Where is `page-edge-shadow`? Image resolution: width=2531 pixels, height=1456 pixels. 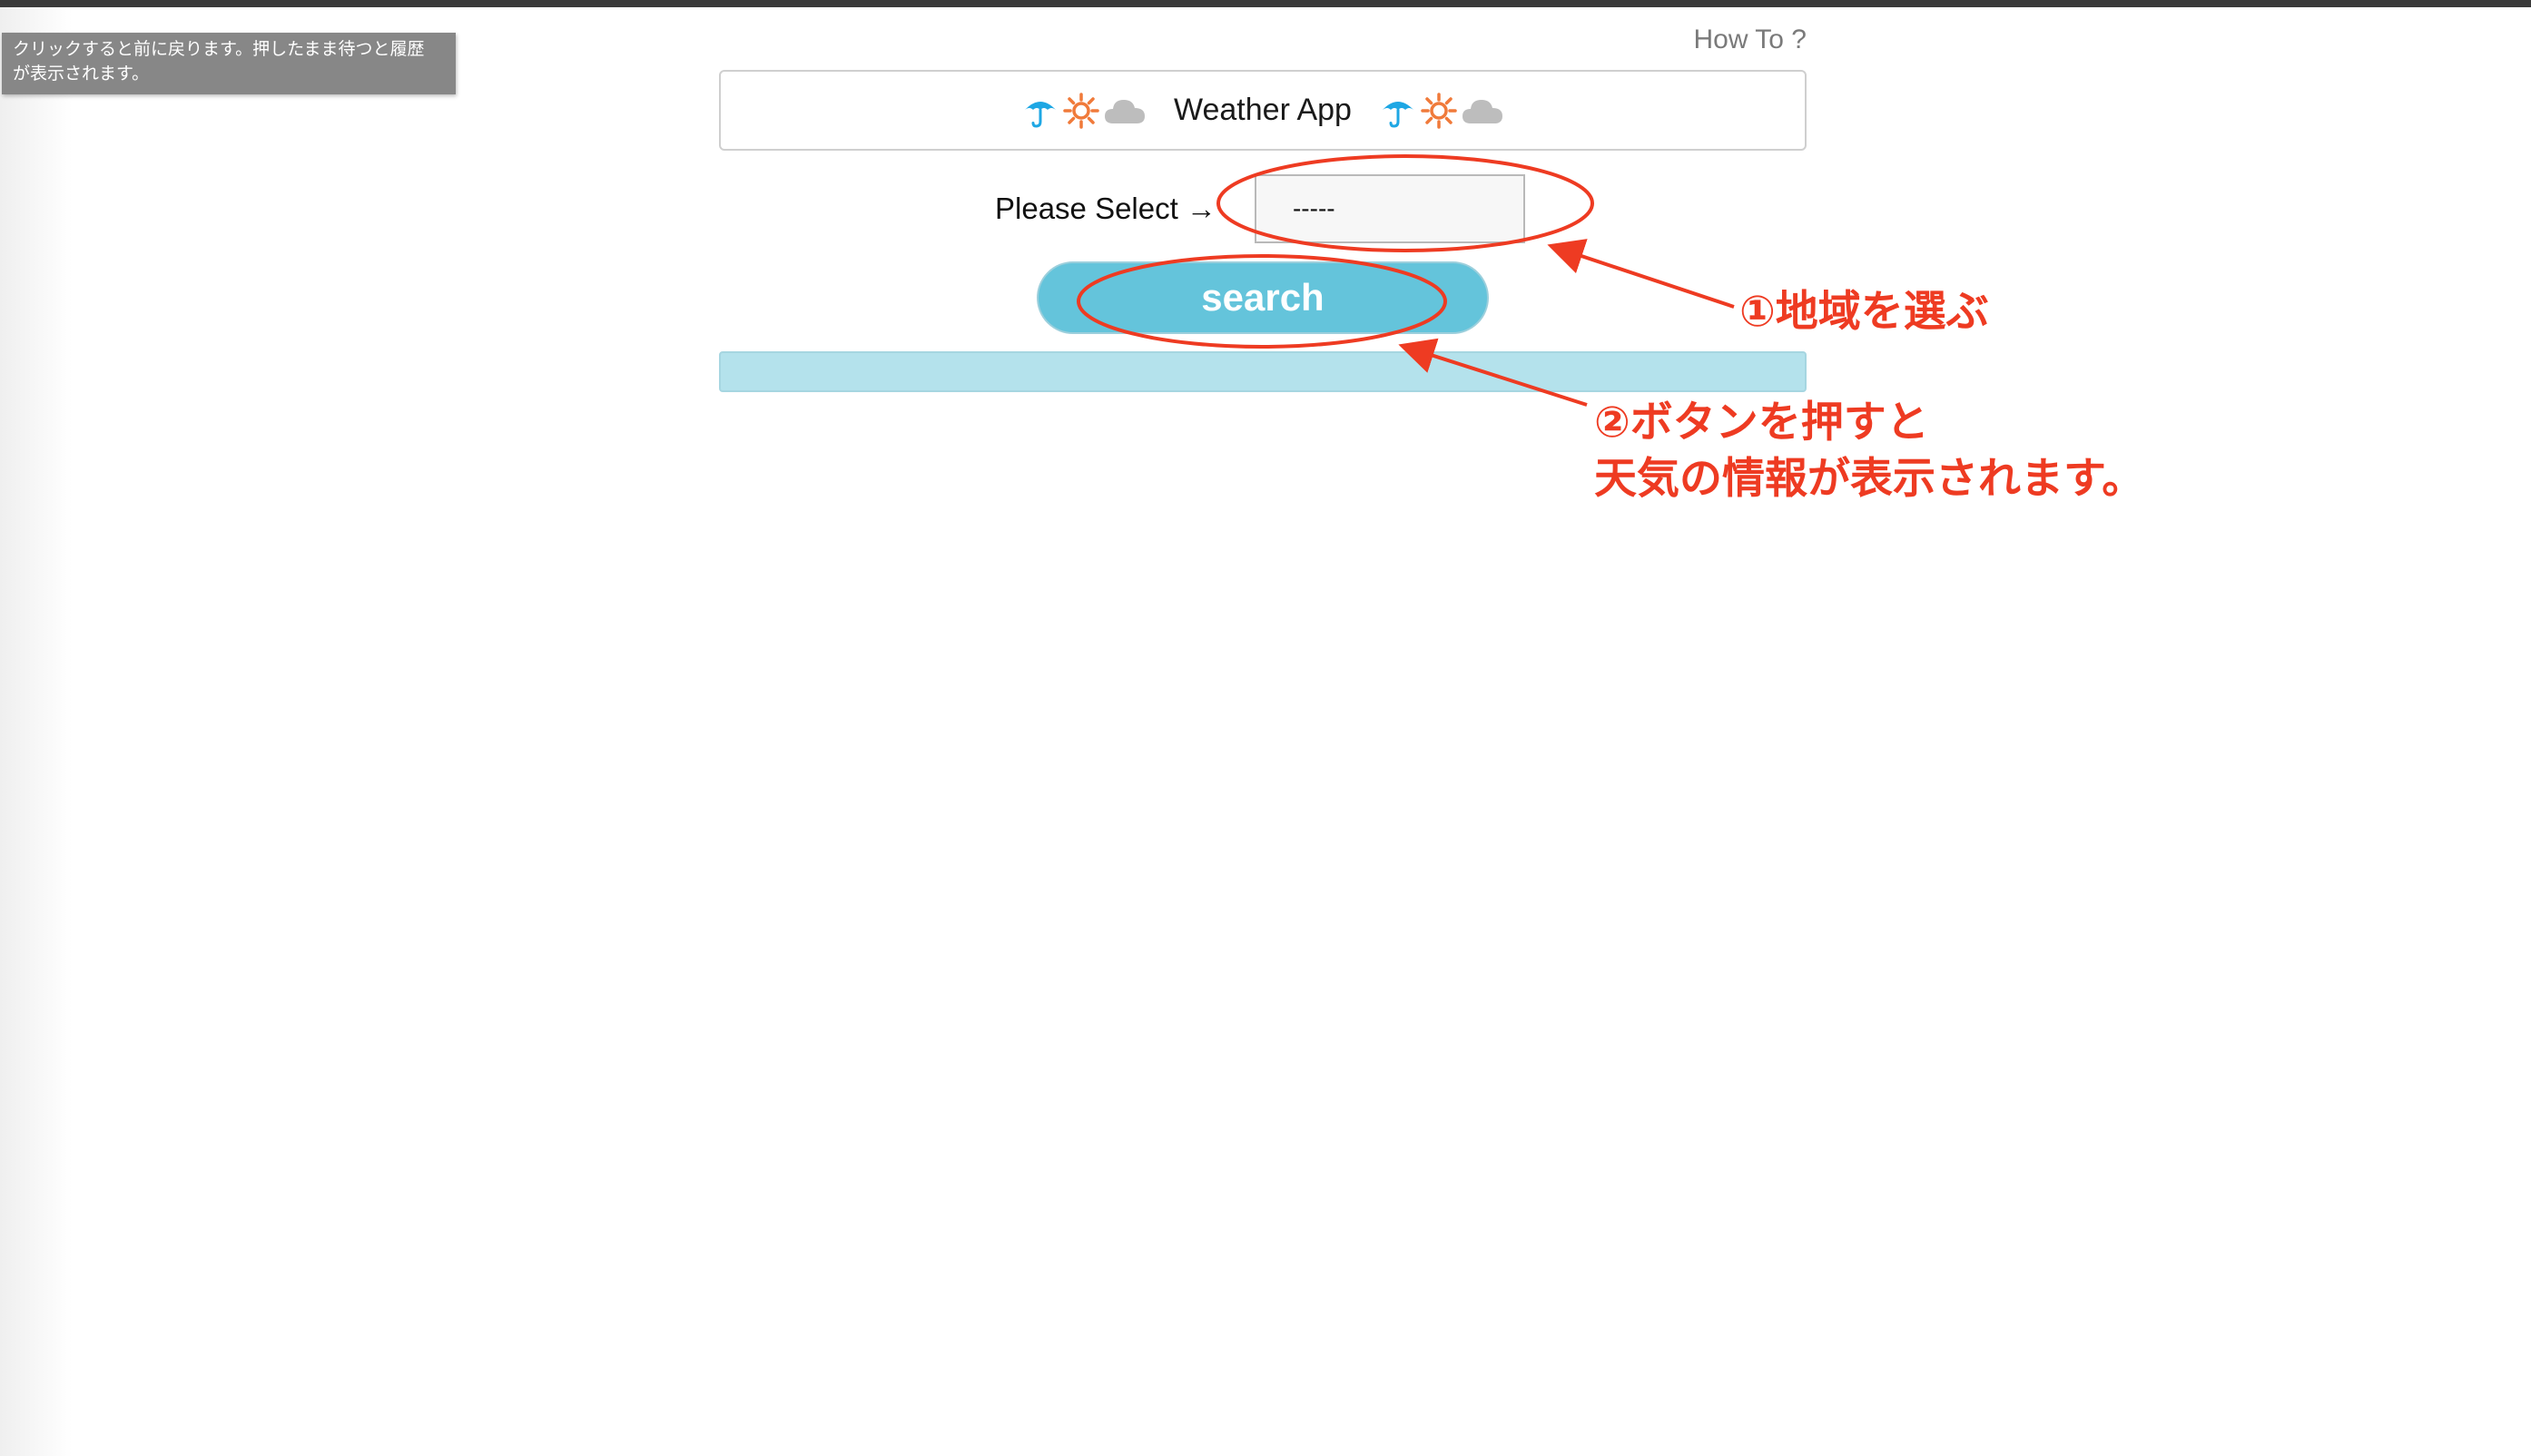
page-edge-shadow is located at coordinates (37, 731).